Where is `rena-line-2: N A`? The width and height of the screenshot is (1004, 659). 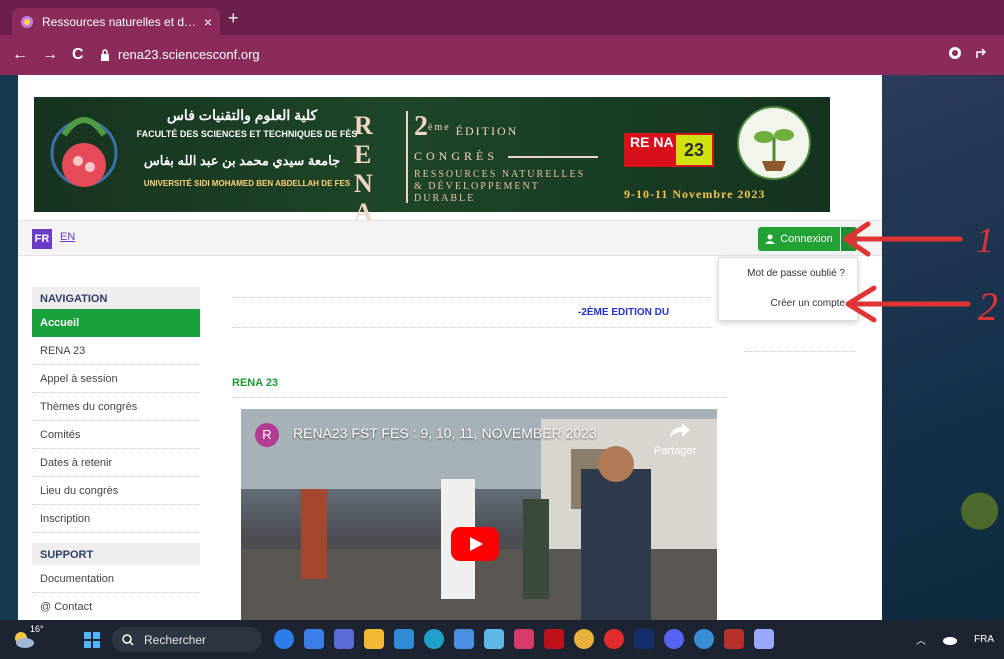 rena-line-2: N A is located at coordinates (363, 198).